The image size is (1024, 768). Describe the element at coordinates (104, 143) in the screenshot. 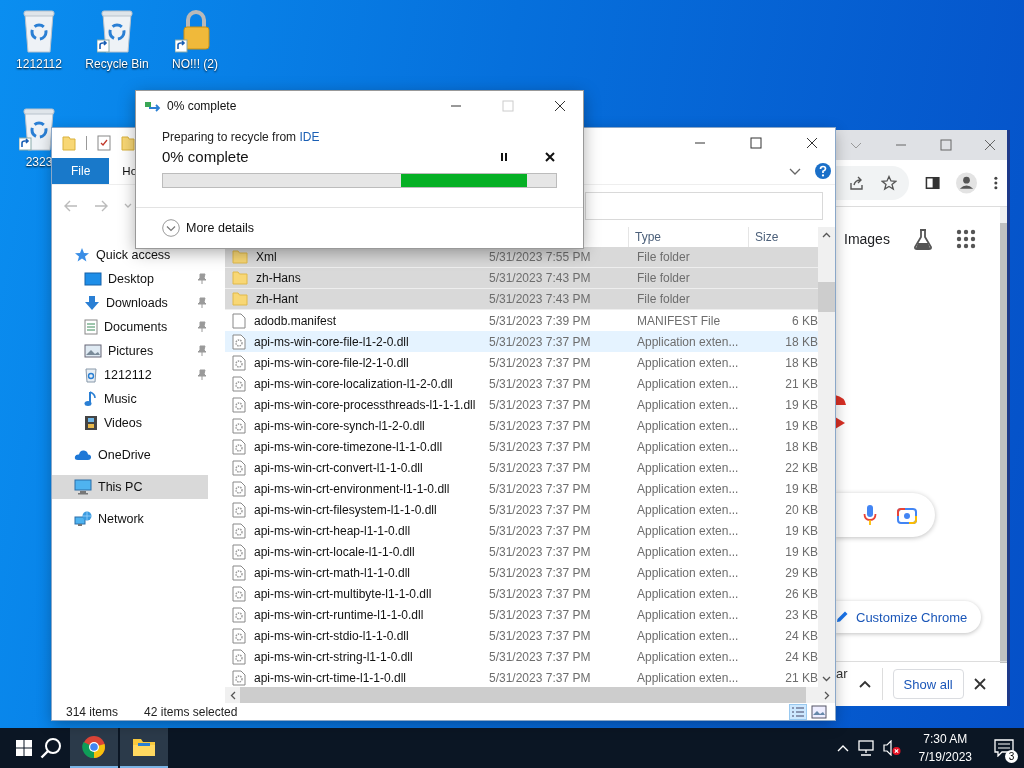

I see `checklist-icon` at that location.